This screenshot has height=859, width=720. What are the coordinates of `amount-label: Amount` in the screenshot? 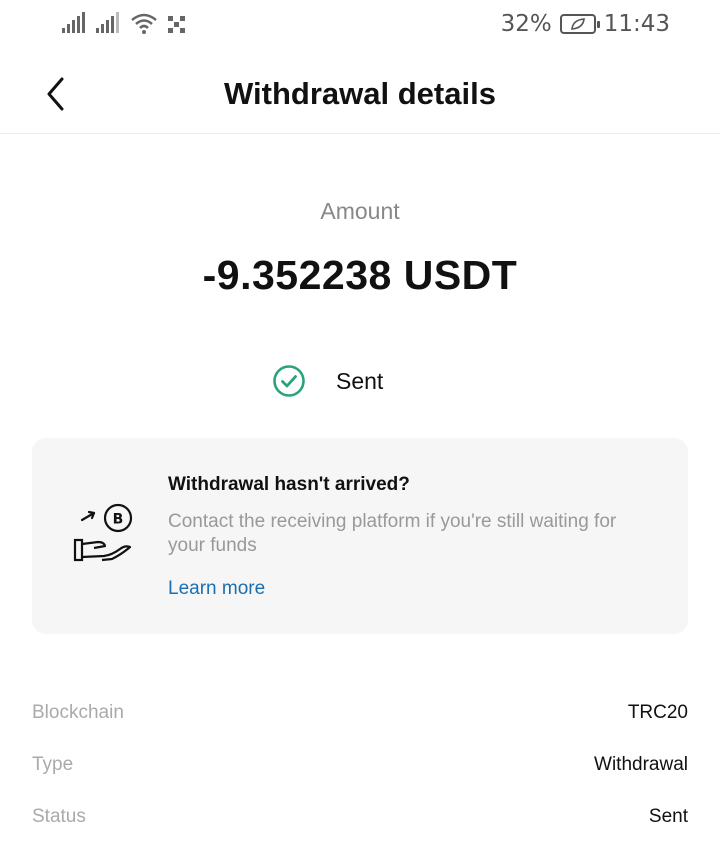 It's located at (360, 211).